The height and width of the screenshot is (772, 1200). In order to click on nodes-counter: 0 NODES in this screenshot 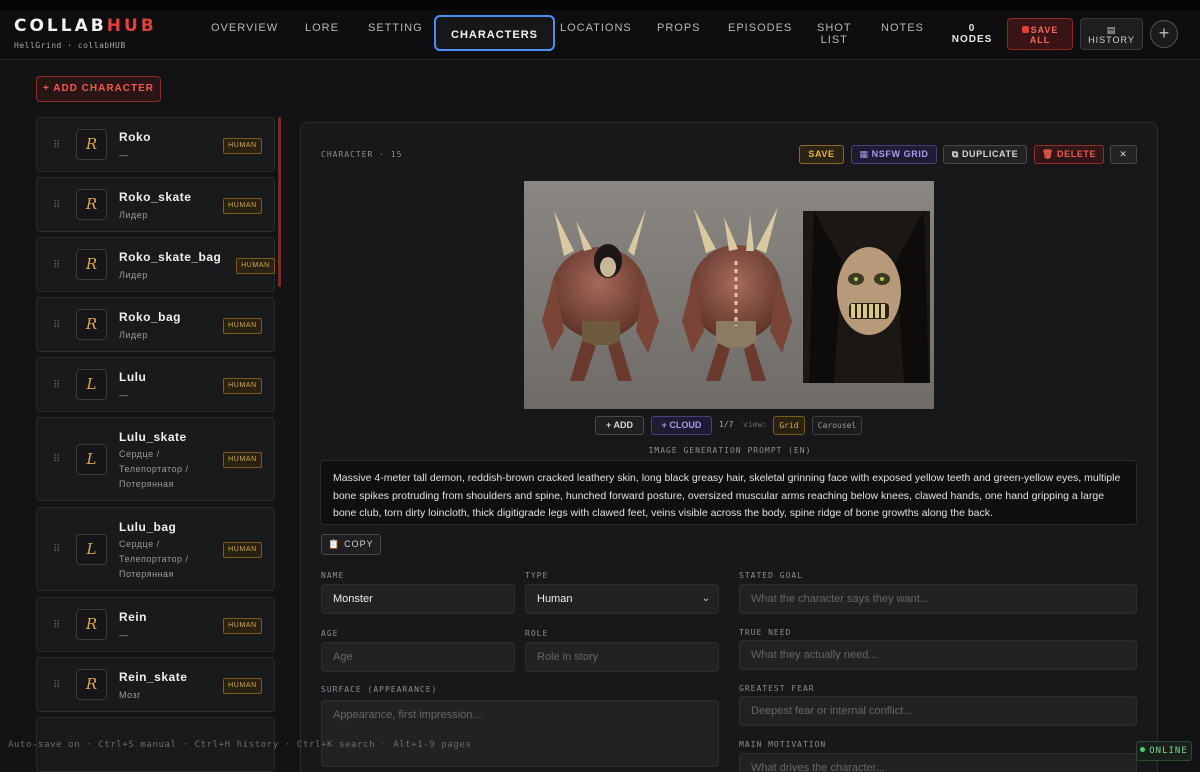, I will do `click(972, 34)`.